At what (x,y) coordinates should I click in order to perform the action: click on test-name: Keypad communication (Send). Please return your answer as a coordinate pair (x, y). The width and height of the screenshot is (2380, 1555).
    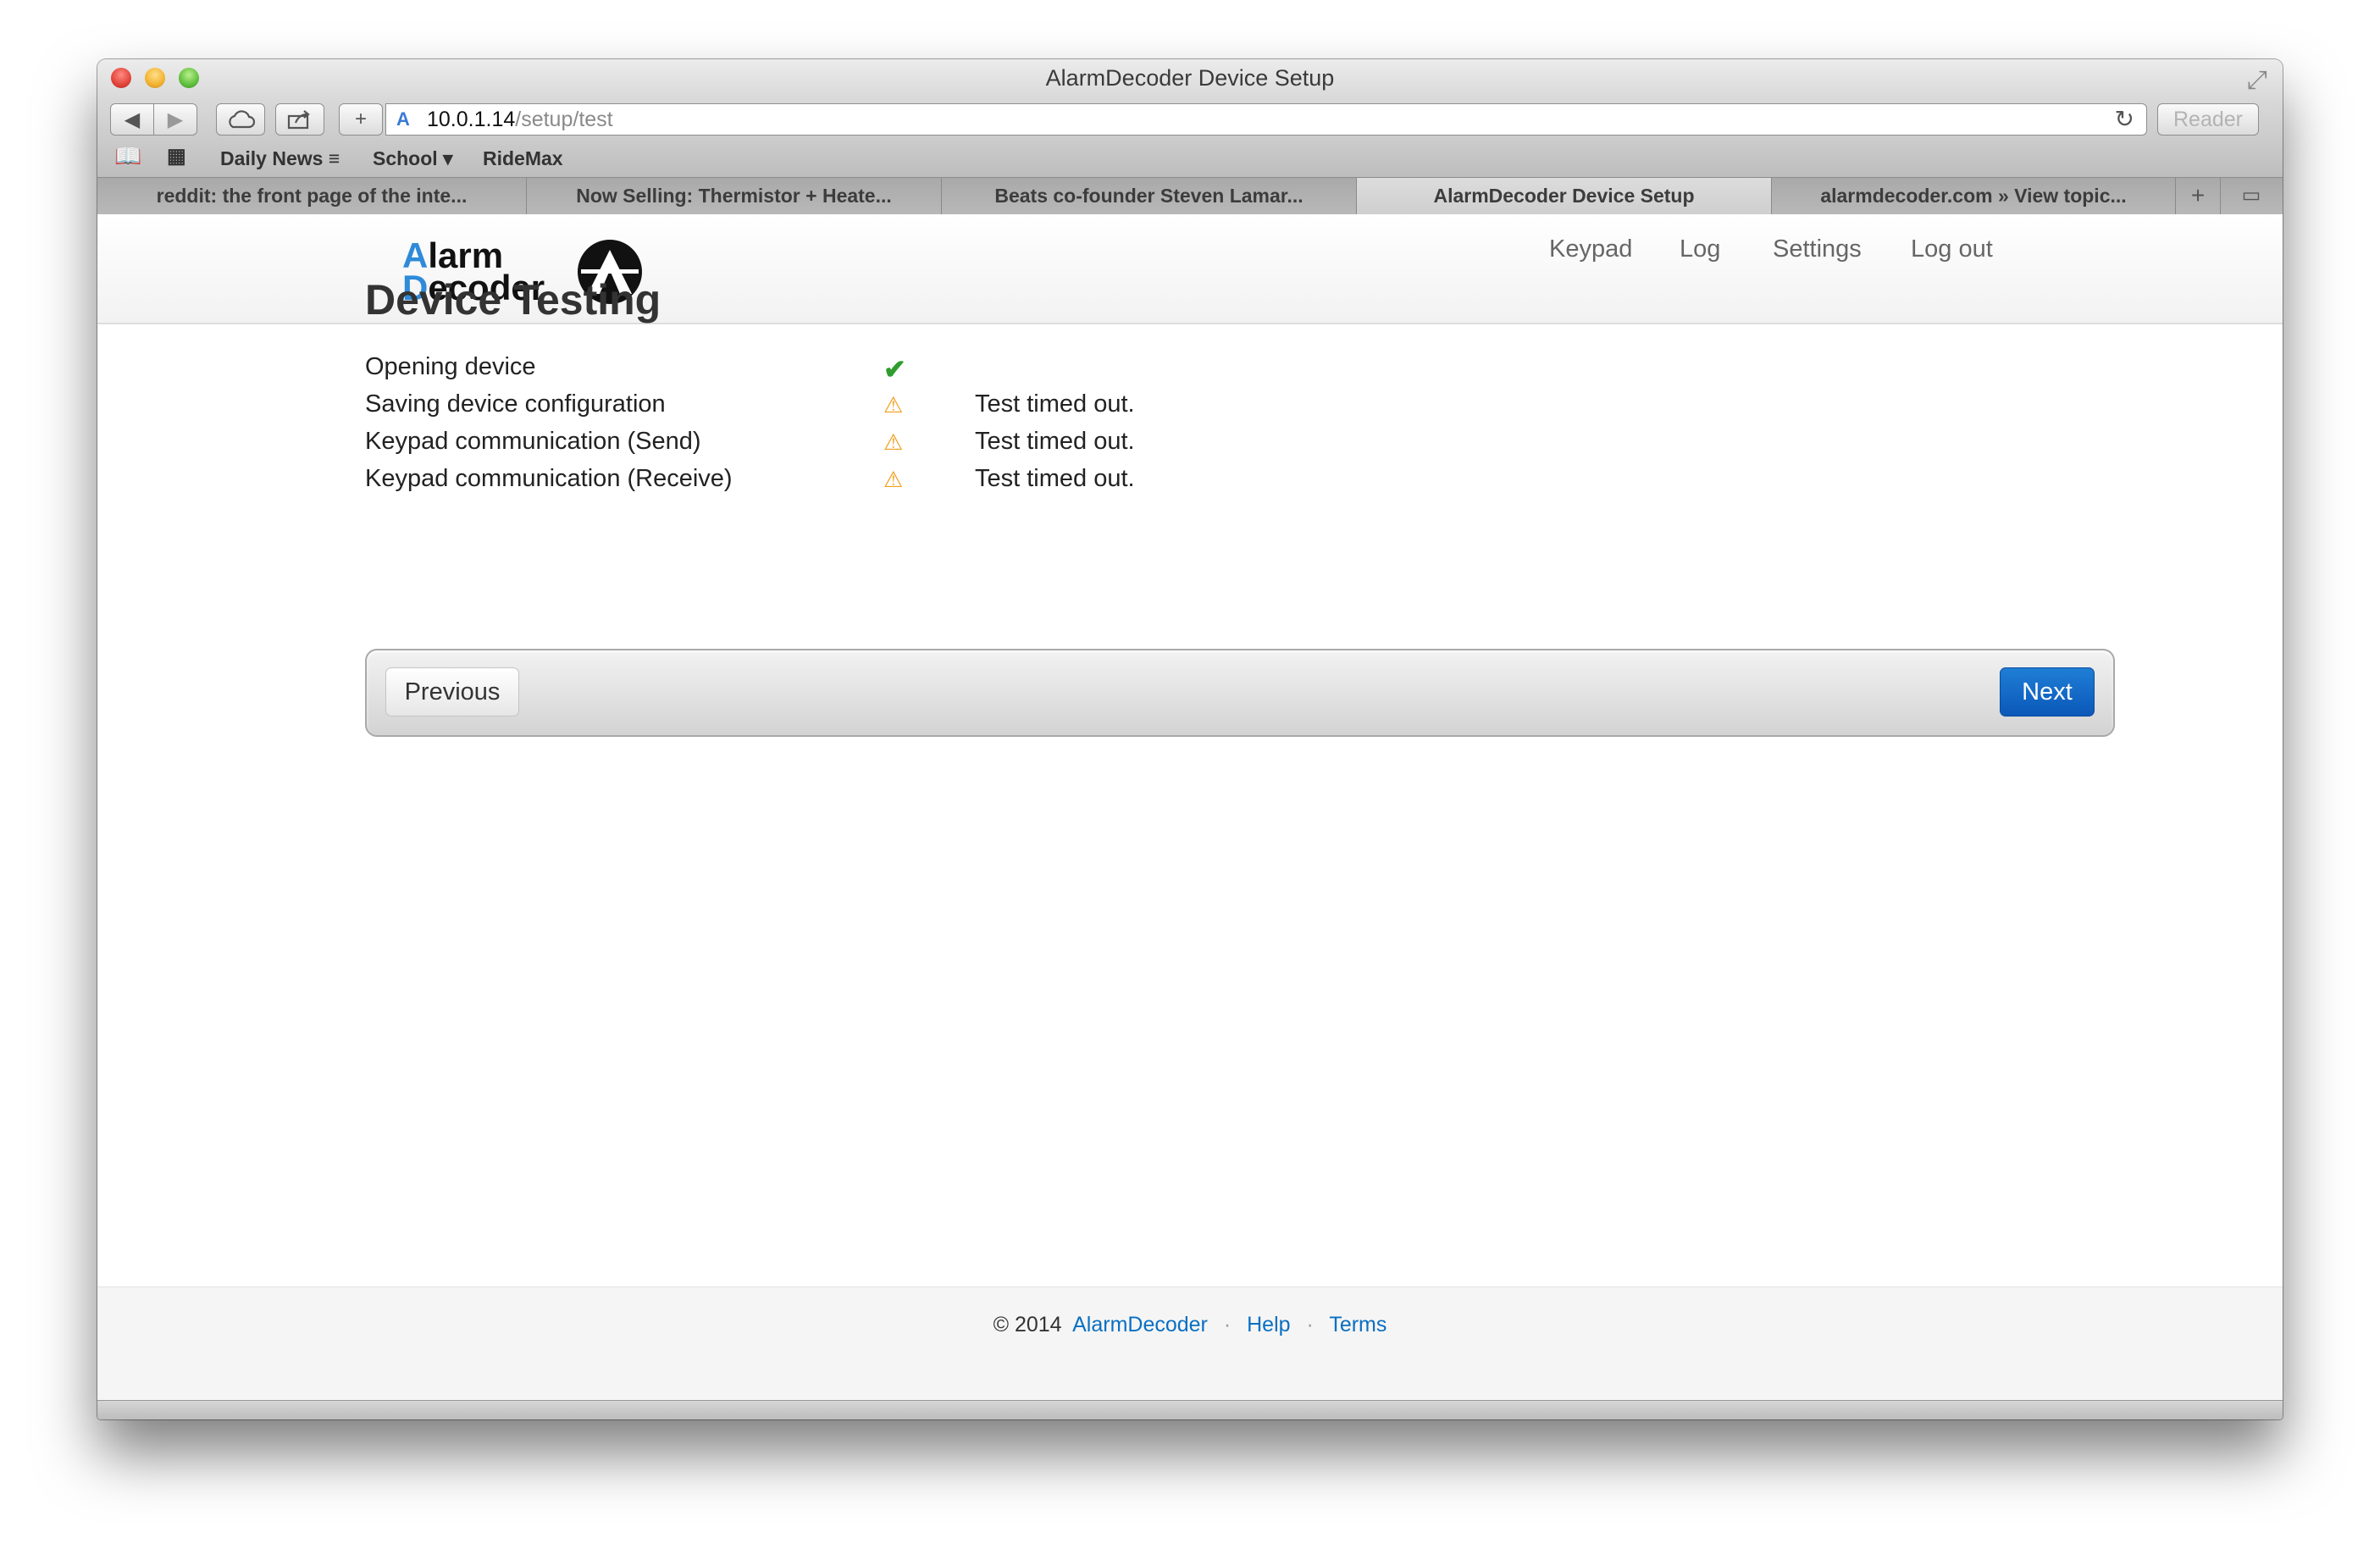
    Looking at the image, I should click on (533, 441).